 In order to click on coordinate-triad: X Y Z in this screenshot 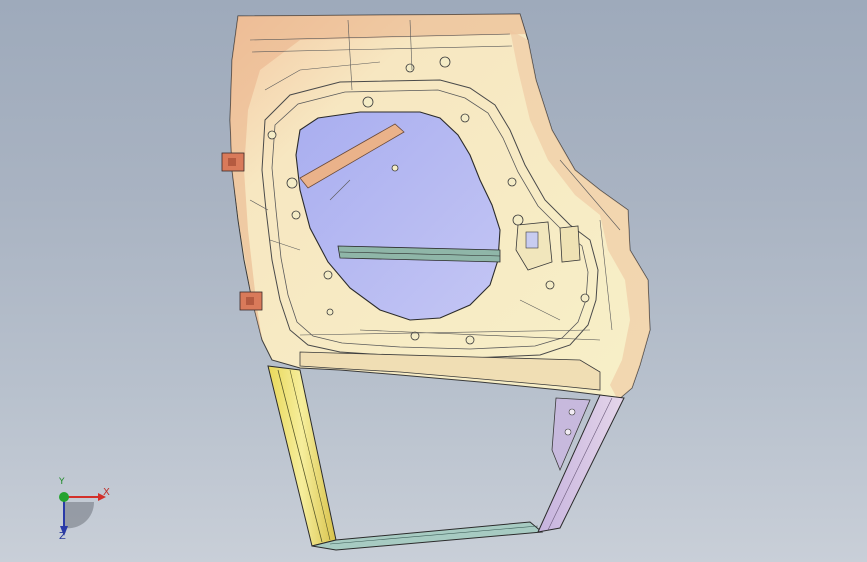, I will do `click(84, 513)`.